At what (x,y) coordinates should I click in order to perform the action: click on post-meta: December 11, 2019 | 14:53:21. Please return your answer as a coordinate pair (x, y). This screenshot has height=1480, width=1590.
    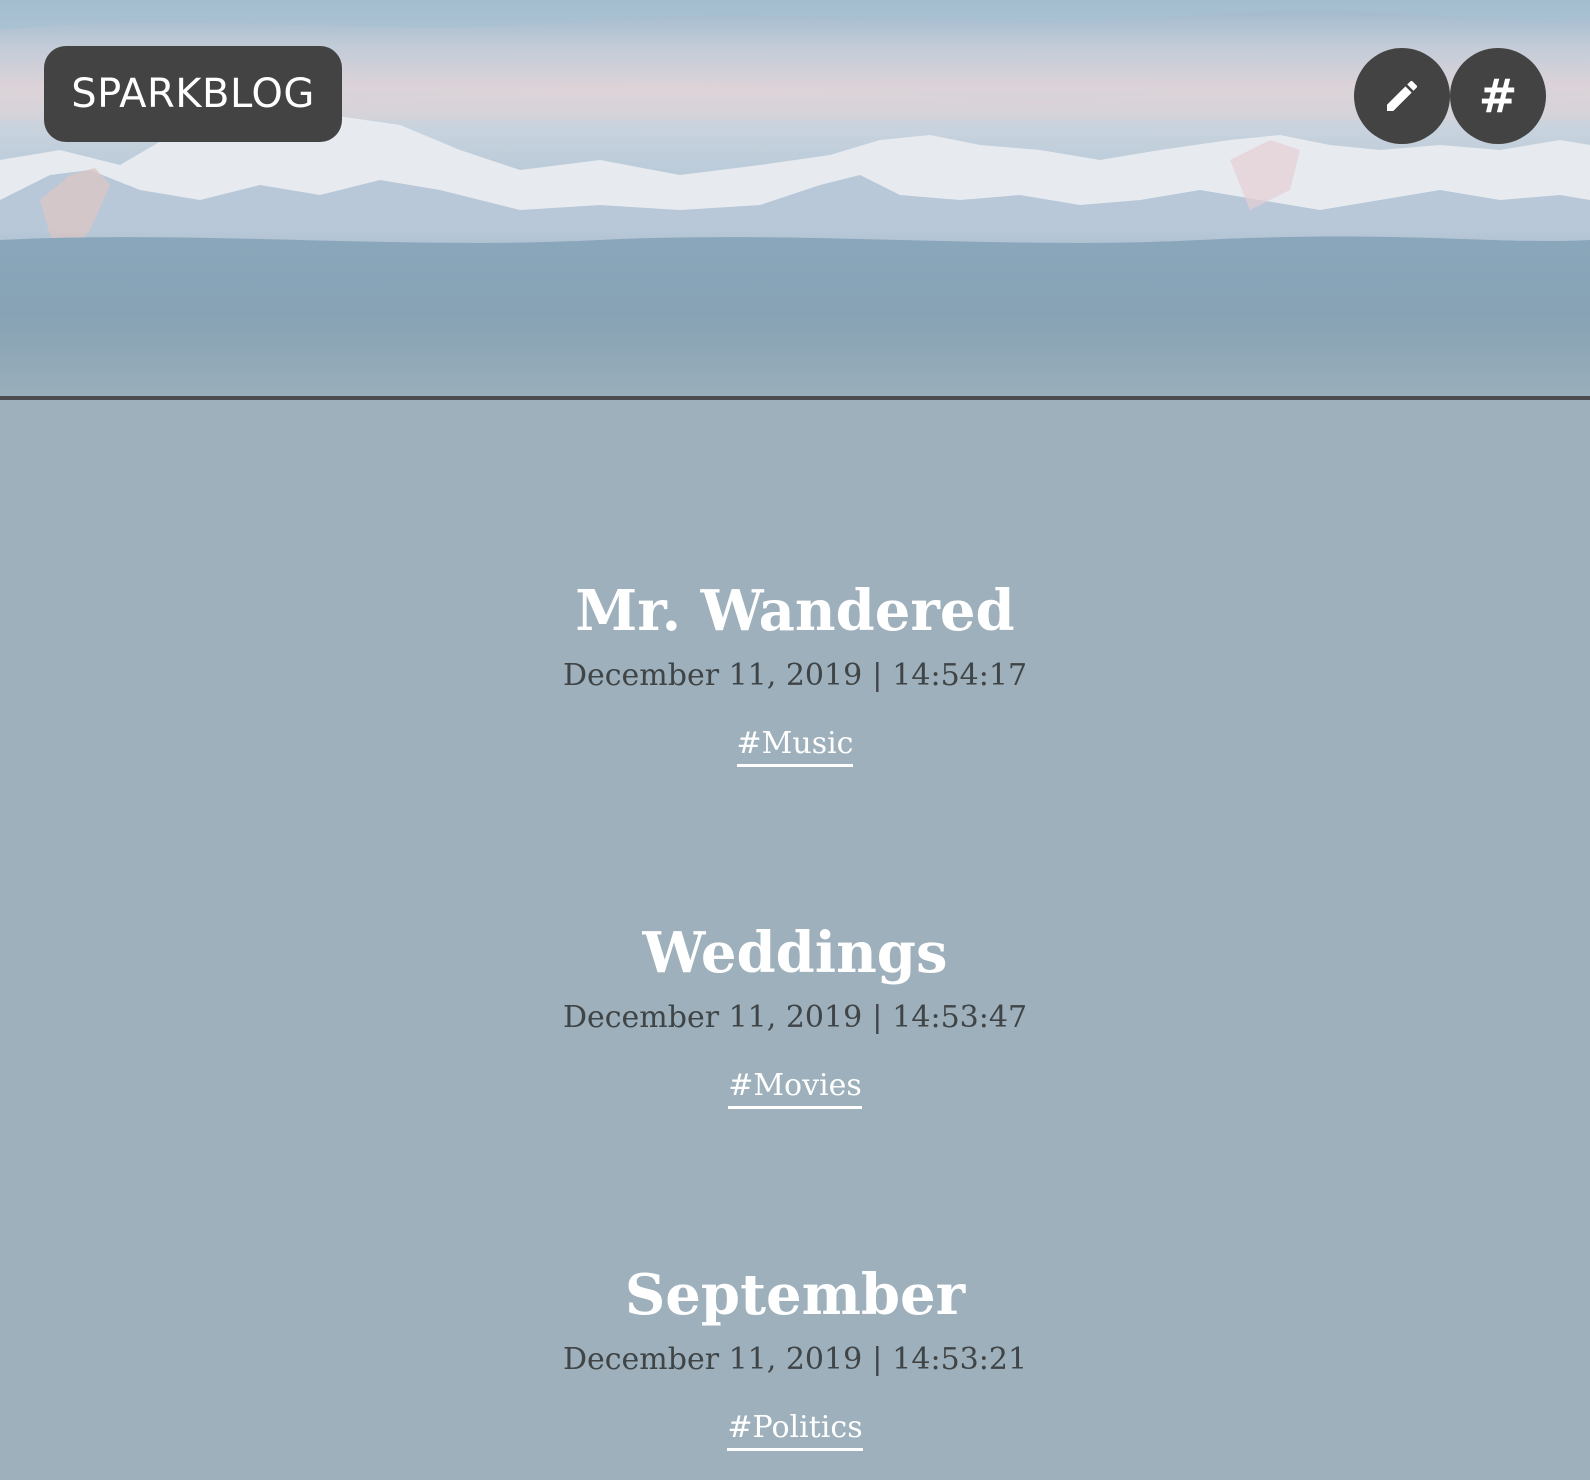
    Looking at the image, I should click on (795, 1360).